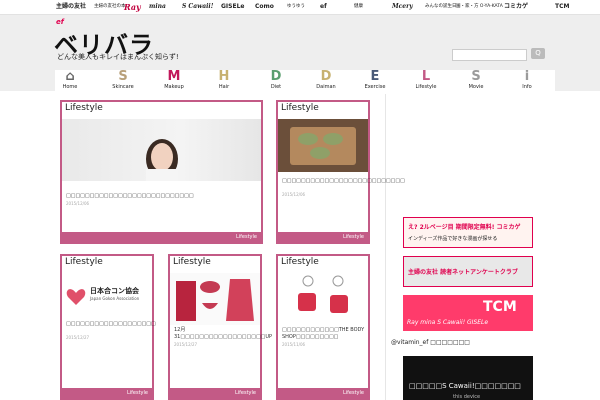  What do you see at coordinates (343, 181) in the screenshot?
I see `article-title: □□□□□□□□□□□□□□□□□□□□□□□□□□` at bounding box center [343, 181].